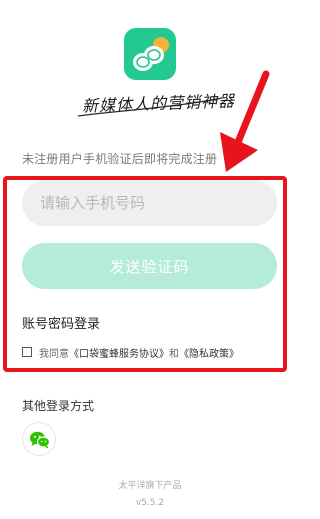 The image size is (320, 519). Describe the element at coordinates (58, 406) in the screenshot. I see `other-login-title: 其他登录方式` at that location.